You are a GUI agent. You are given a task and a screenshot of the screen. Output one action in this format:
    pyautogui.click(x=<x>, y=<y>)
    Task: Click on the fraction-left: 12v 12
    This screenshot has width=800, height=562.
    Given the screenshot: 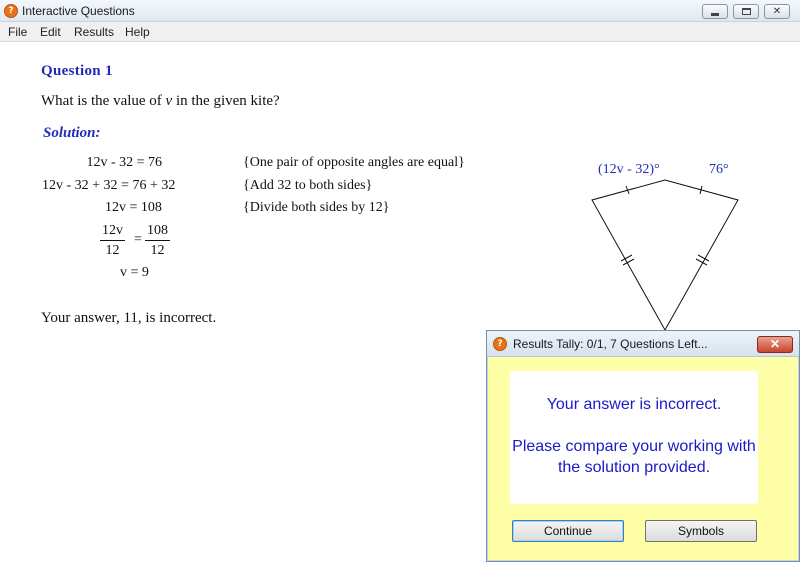 What is the action you would take?
    pyautogui.click(x=112, y=241)
    